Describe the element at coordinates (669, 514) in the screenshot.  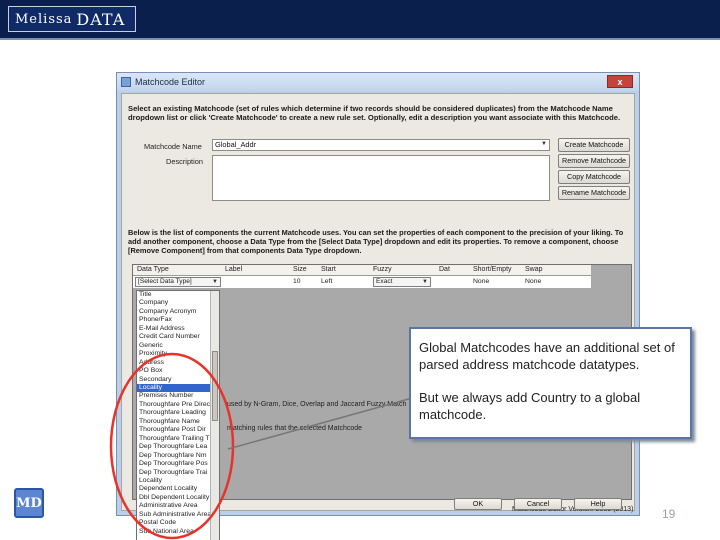
I see `page-number: 19` at that location.